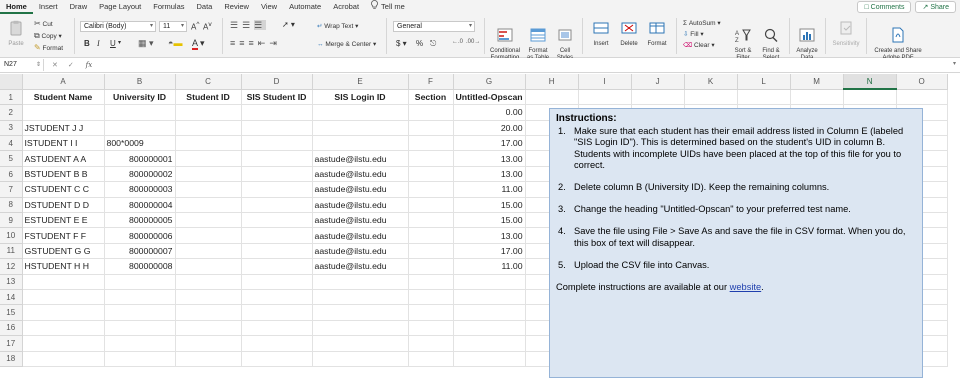 This screenshot has width=960, height=378. I want to click on cell-g6: 13.00, so click(489, 174).